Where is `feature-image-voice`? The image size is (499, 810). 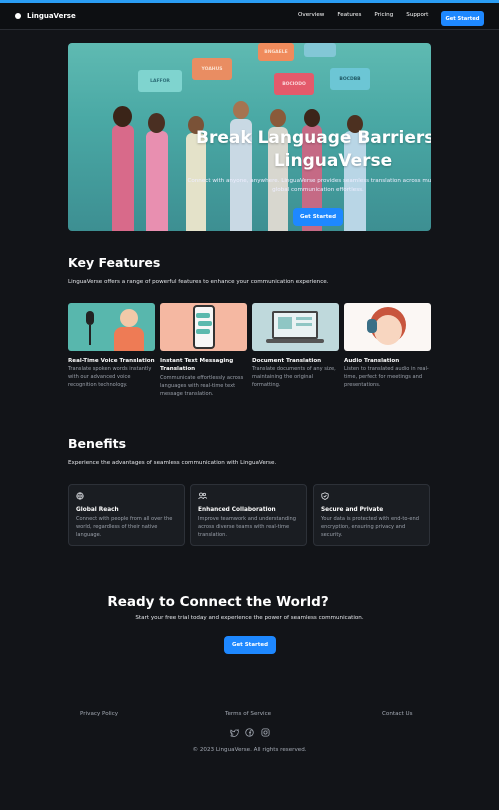 feature-image-voice is located at coordinates (111, 327).